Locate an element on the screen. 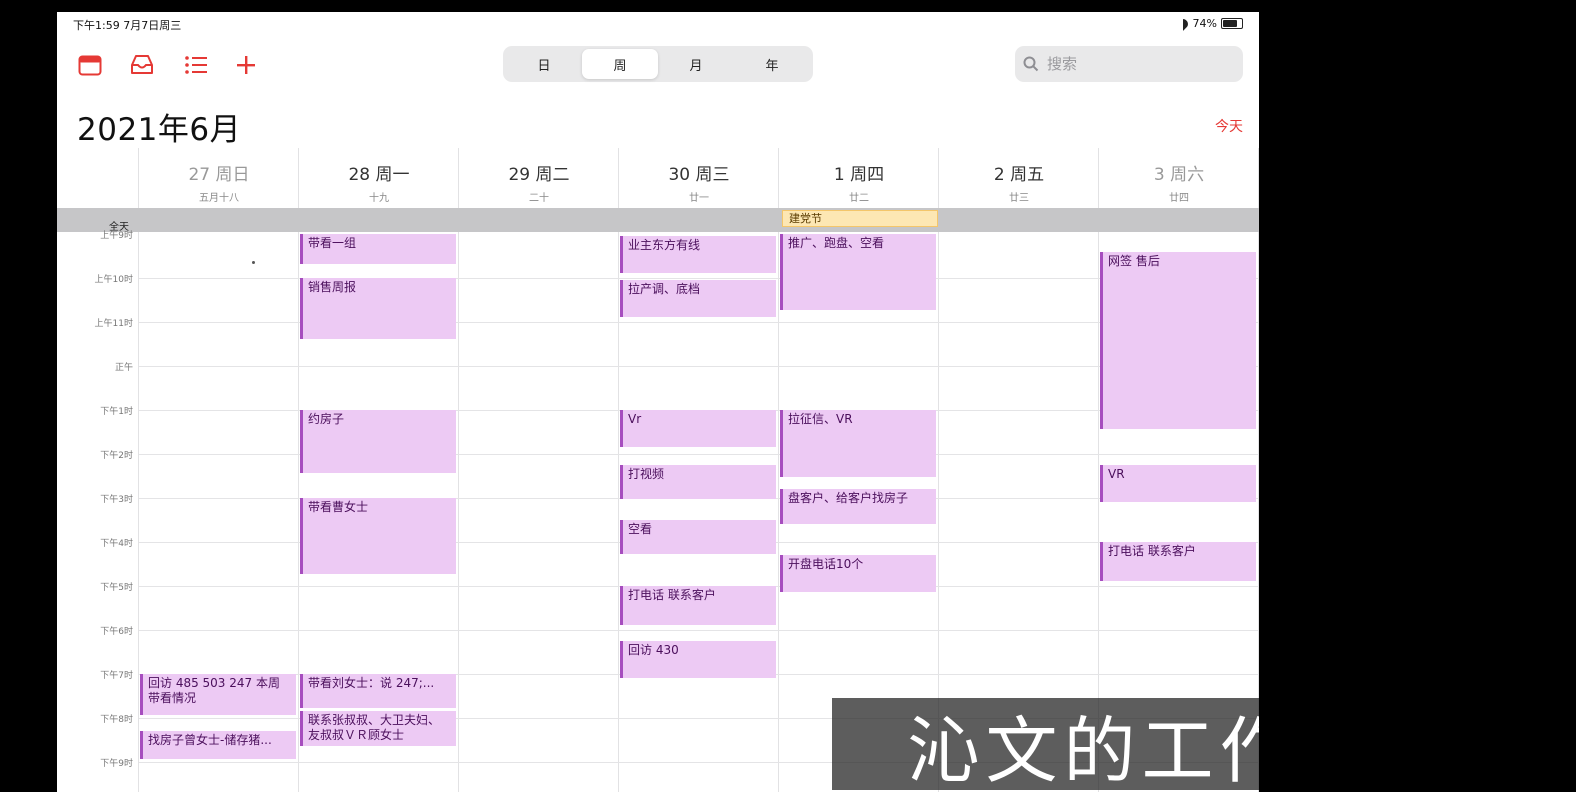  day-header: 30 周三廿一 is located at coordinates (699, 182).